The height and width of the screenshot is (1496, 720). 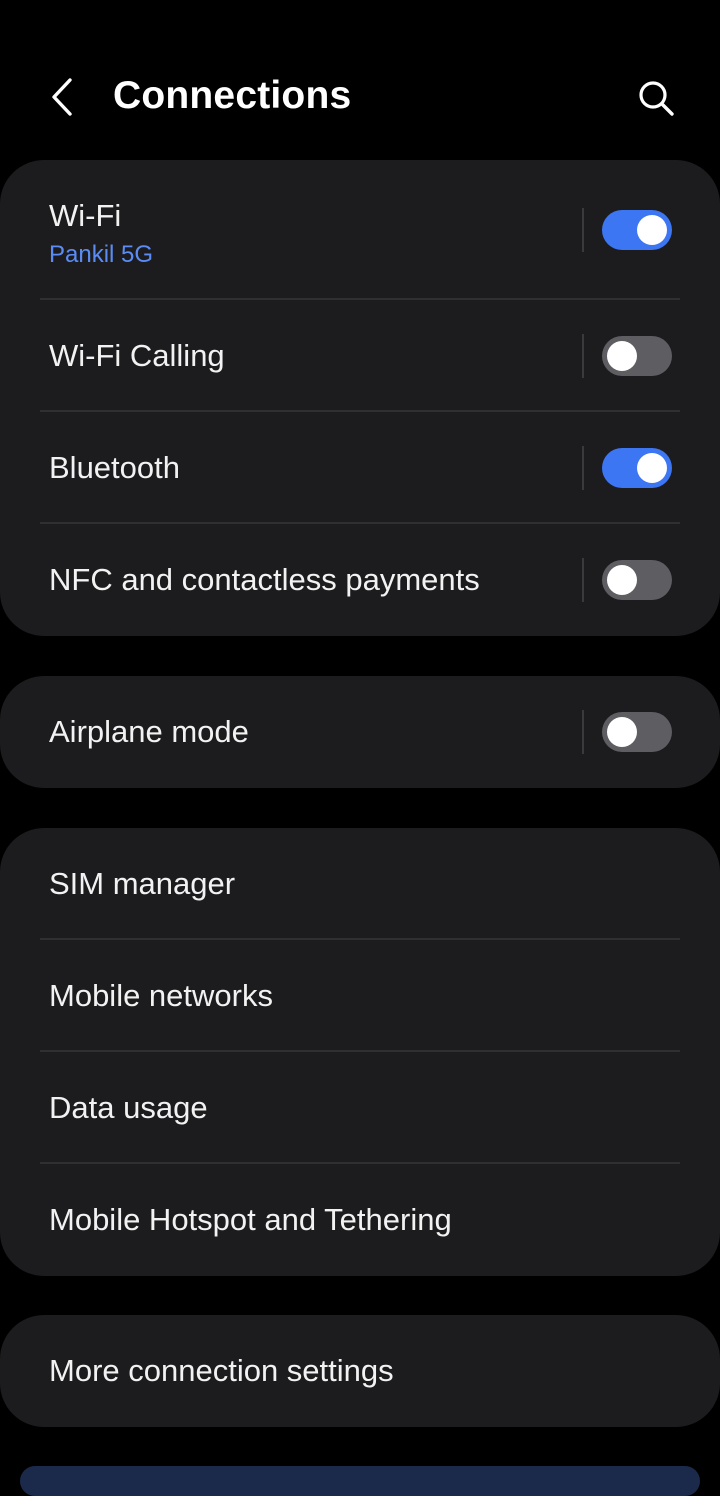 I want to click on more-connection-settings-row: More connection settings, so click(x=360, y=1371).